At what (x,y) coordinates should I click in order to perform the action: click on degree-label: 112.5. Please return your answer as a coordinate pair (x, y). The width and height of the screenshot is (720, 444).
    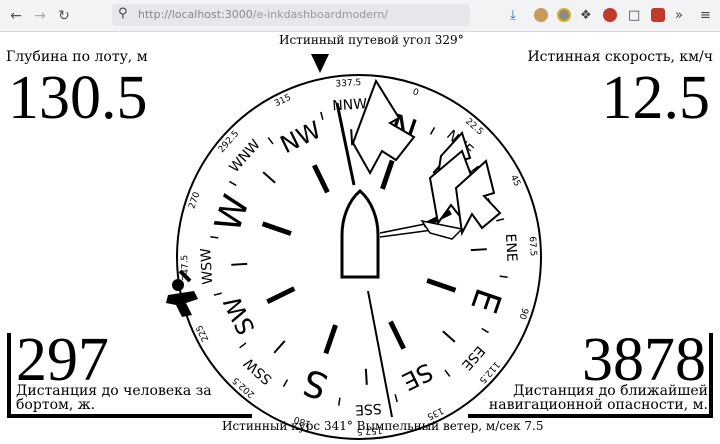
    Looking at the image, I should click on (489, 372).